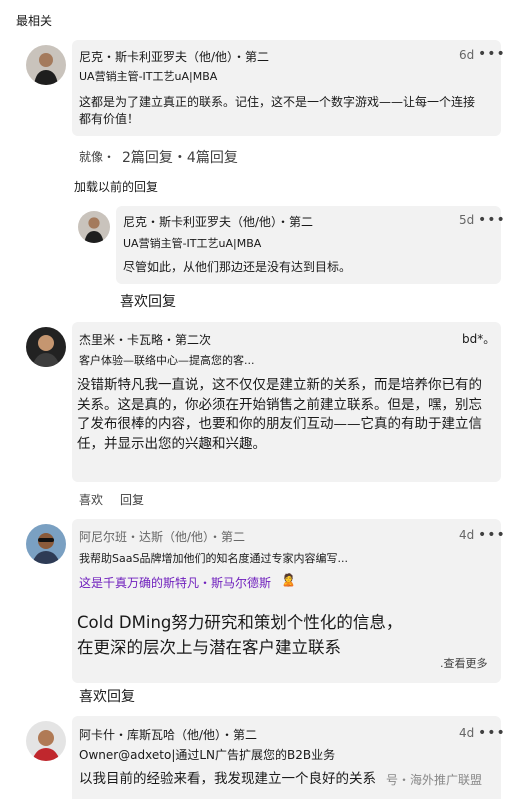  What do you see at coordinates (145, 339) in the screenshot?
I see `comment-author: 杰里米・卡瓦略・第二次` at bounding box center [145, 339].